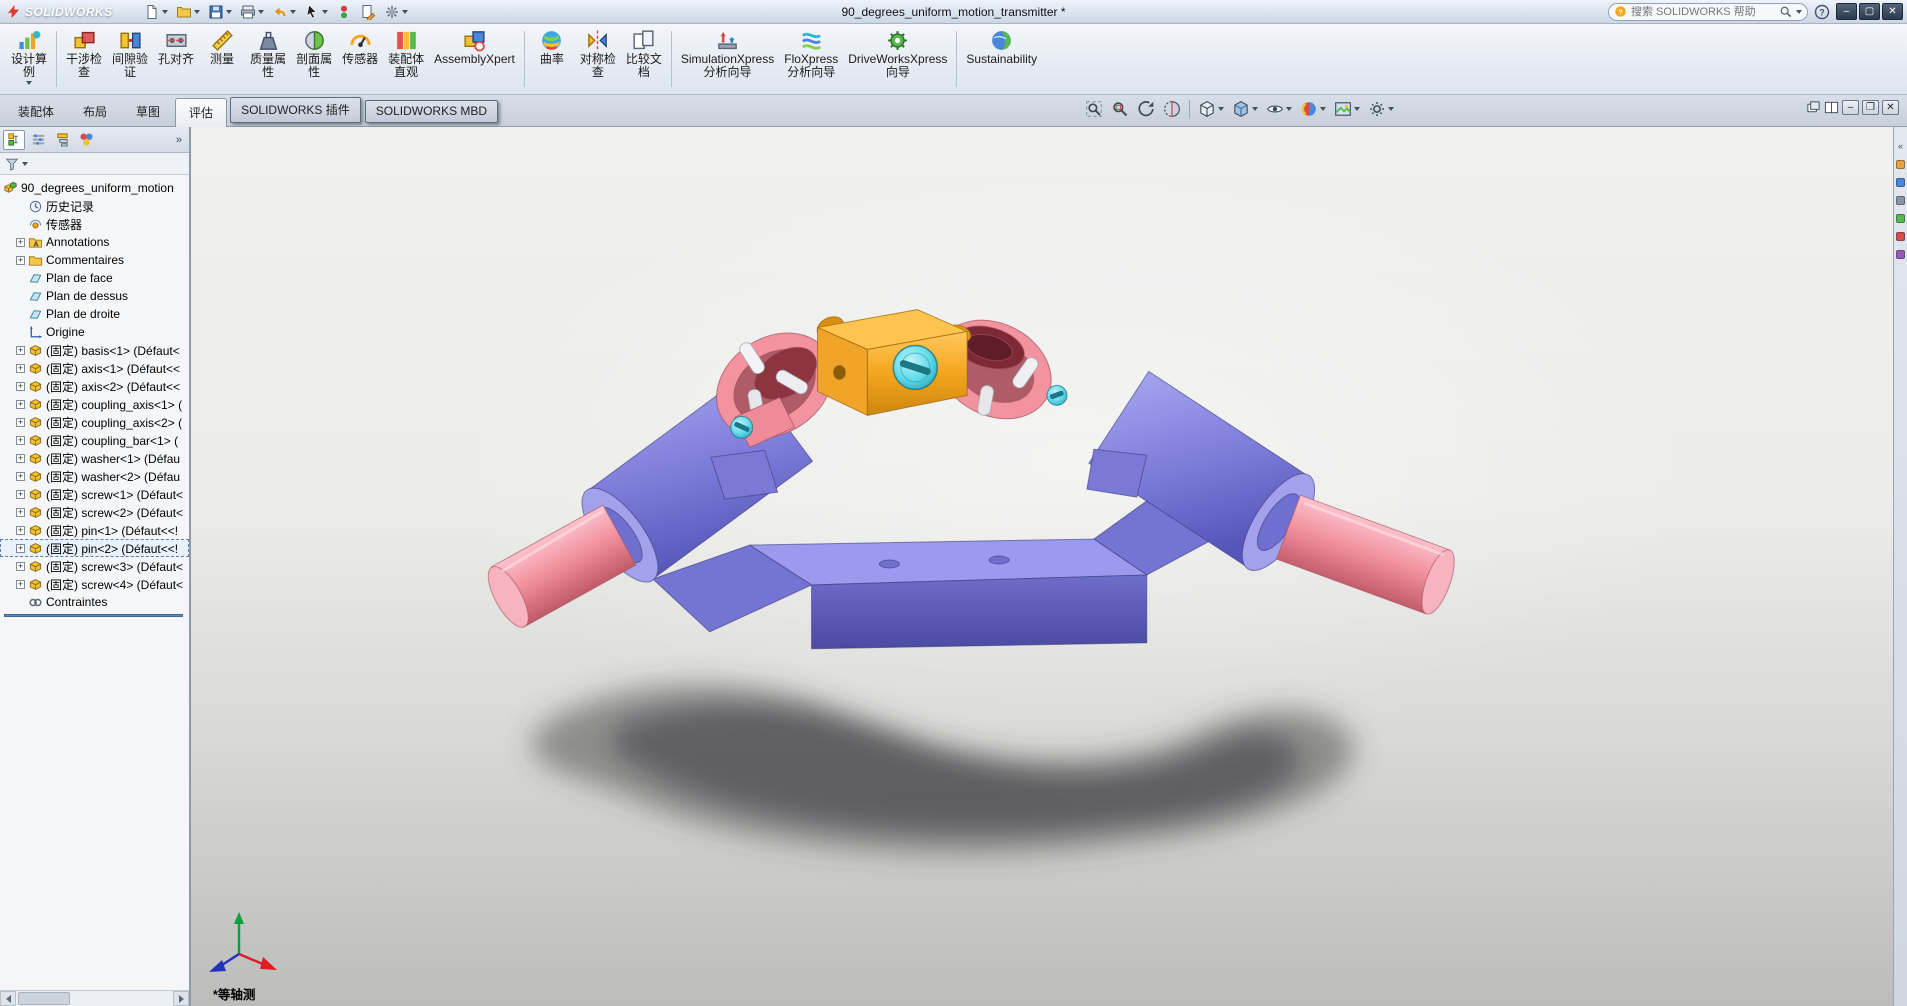  I want to click on minimize-button: –, so click(1846, 11).